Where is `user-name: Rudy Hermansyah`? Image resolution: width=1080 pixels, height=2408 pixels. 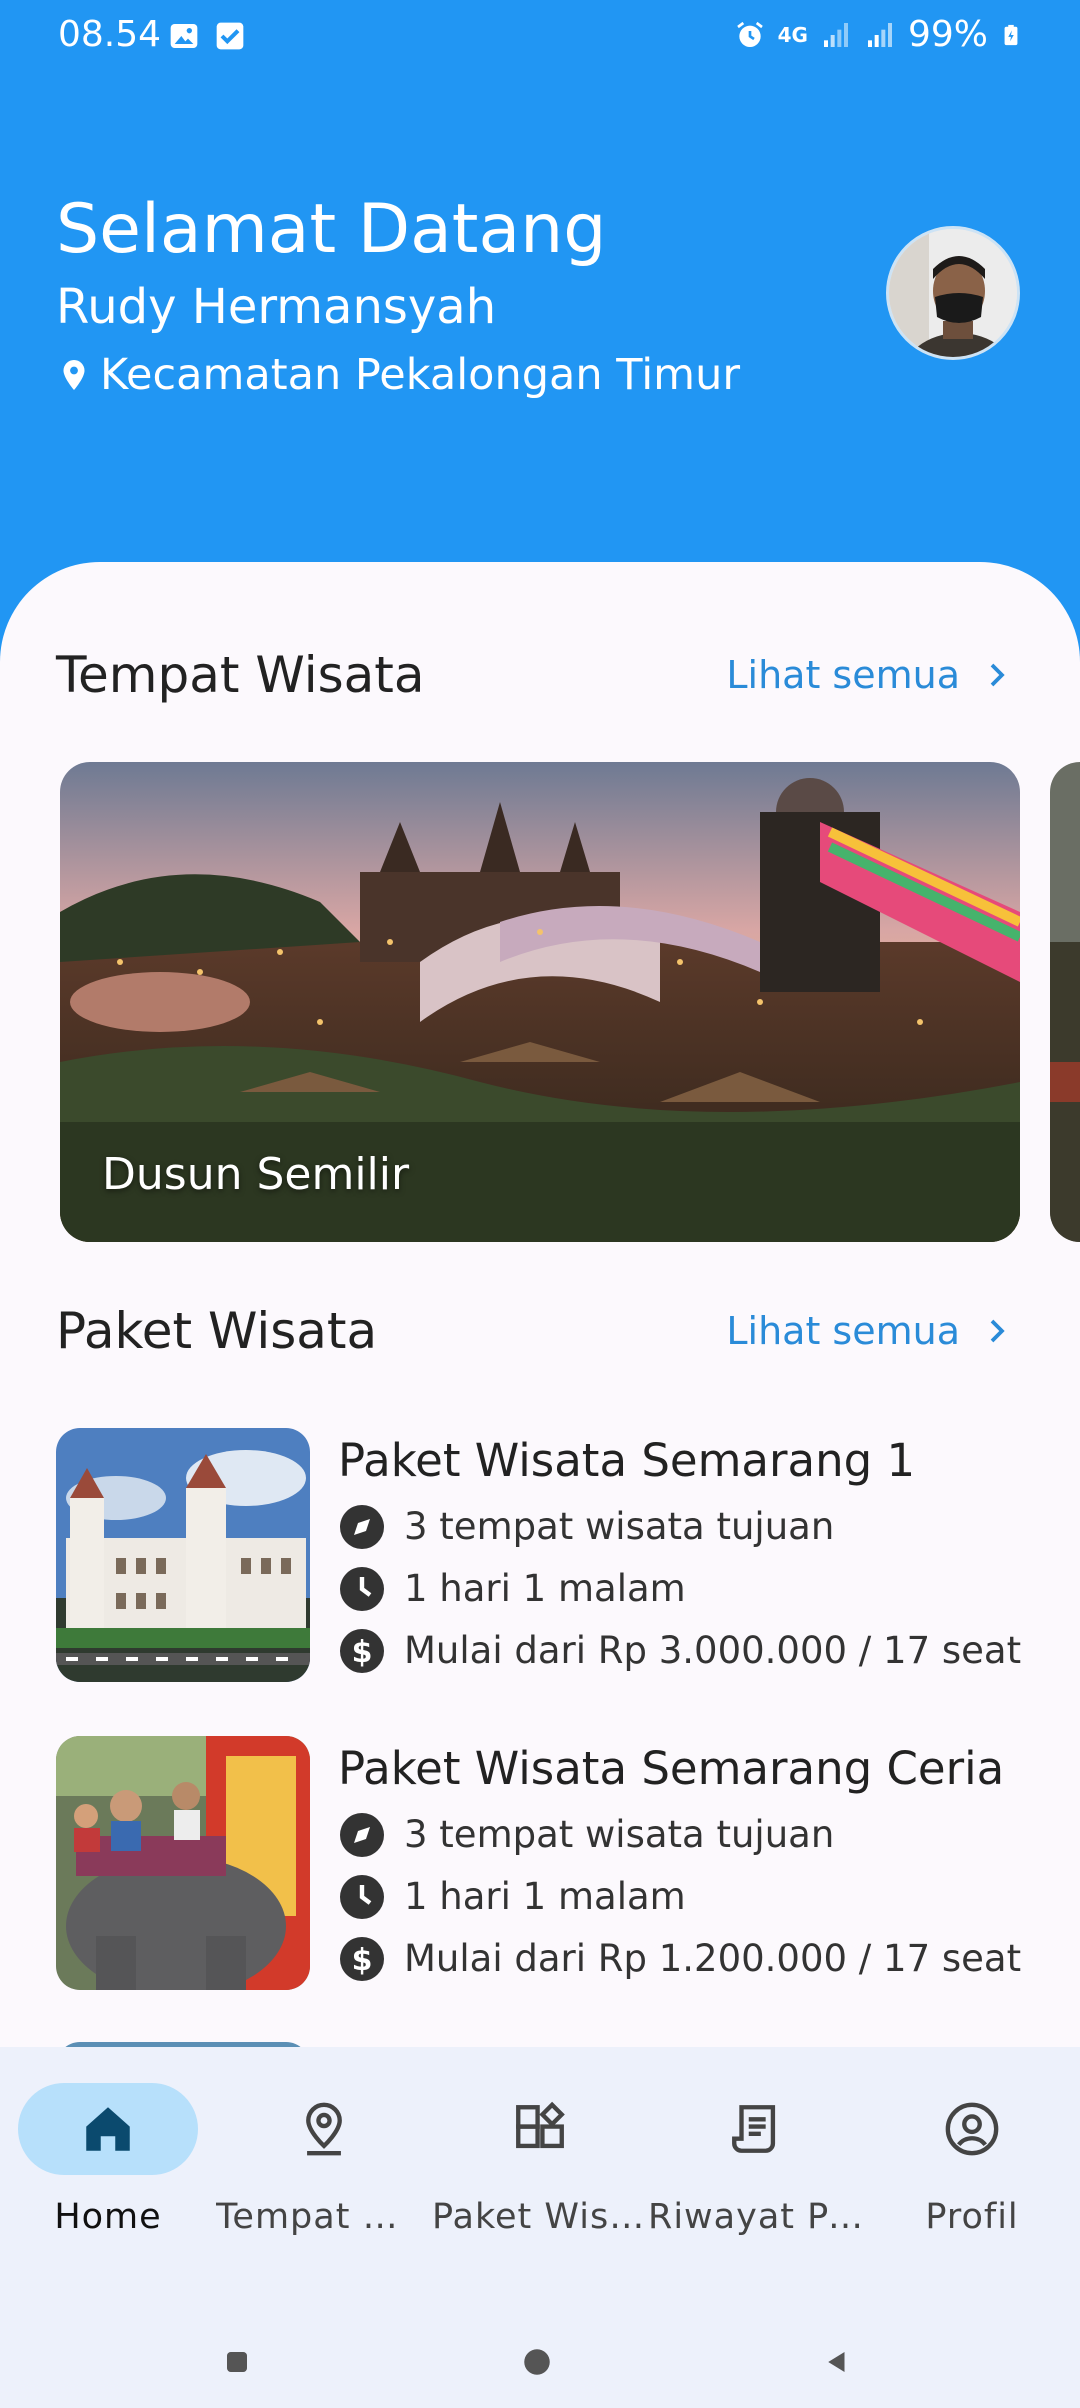 user-name: Rudy Hermansyah is located at coordinates (276, 307).